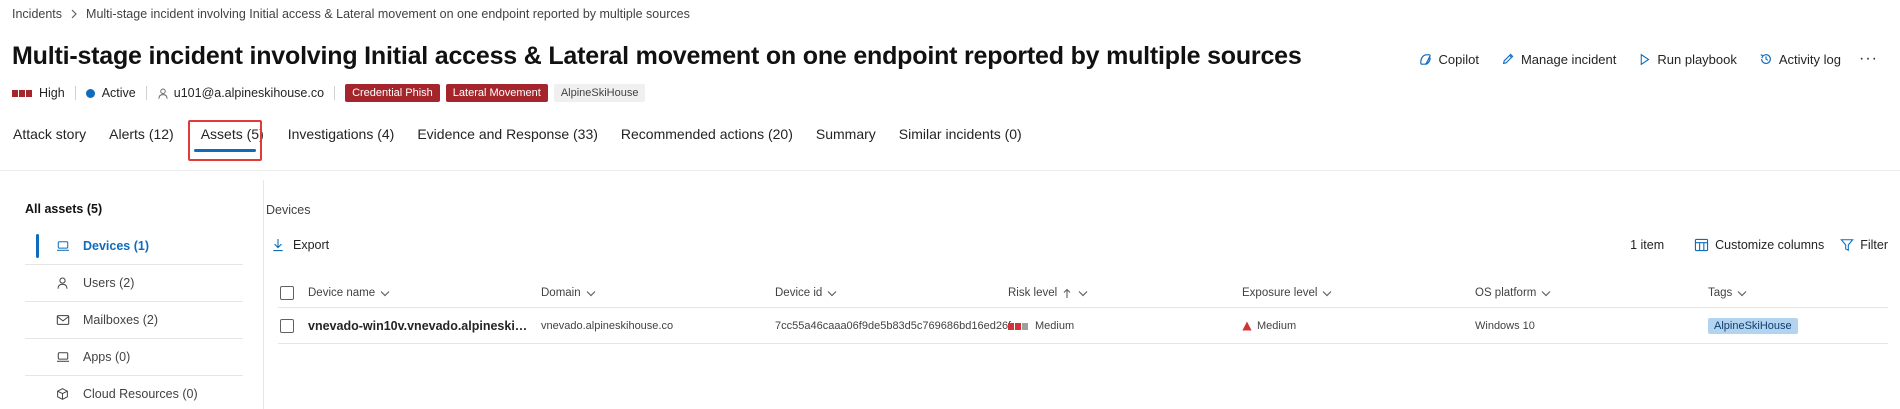 Image resolution: width=1900 pixels, height=409 pixels. I want to click on manage-incident-label: Manage incident, so click(1568, 59).